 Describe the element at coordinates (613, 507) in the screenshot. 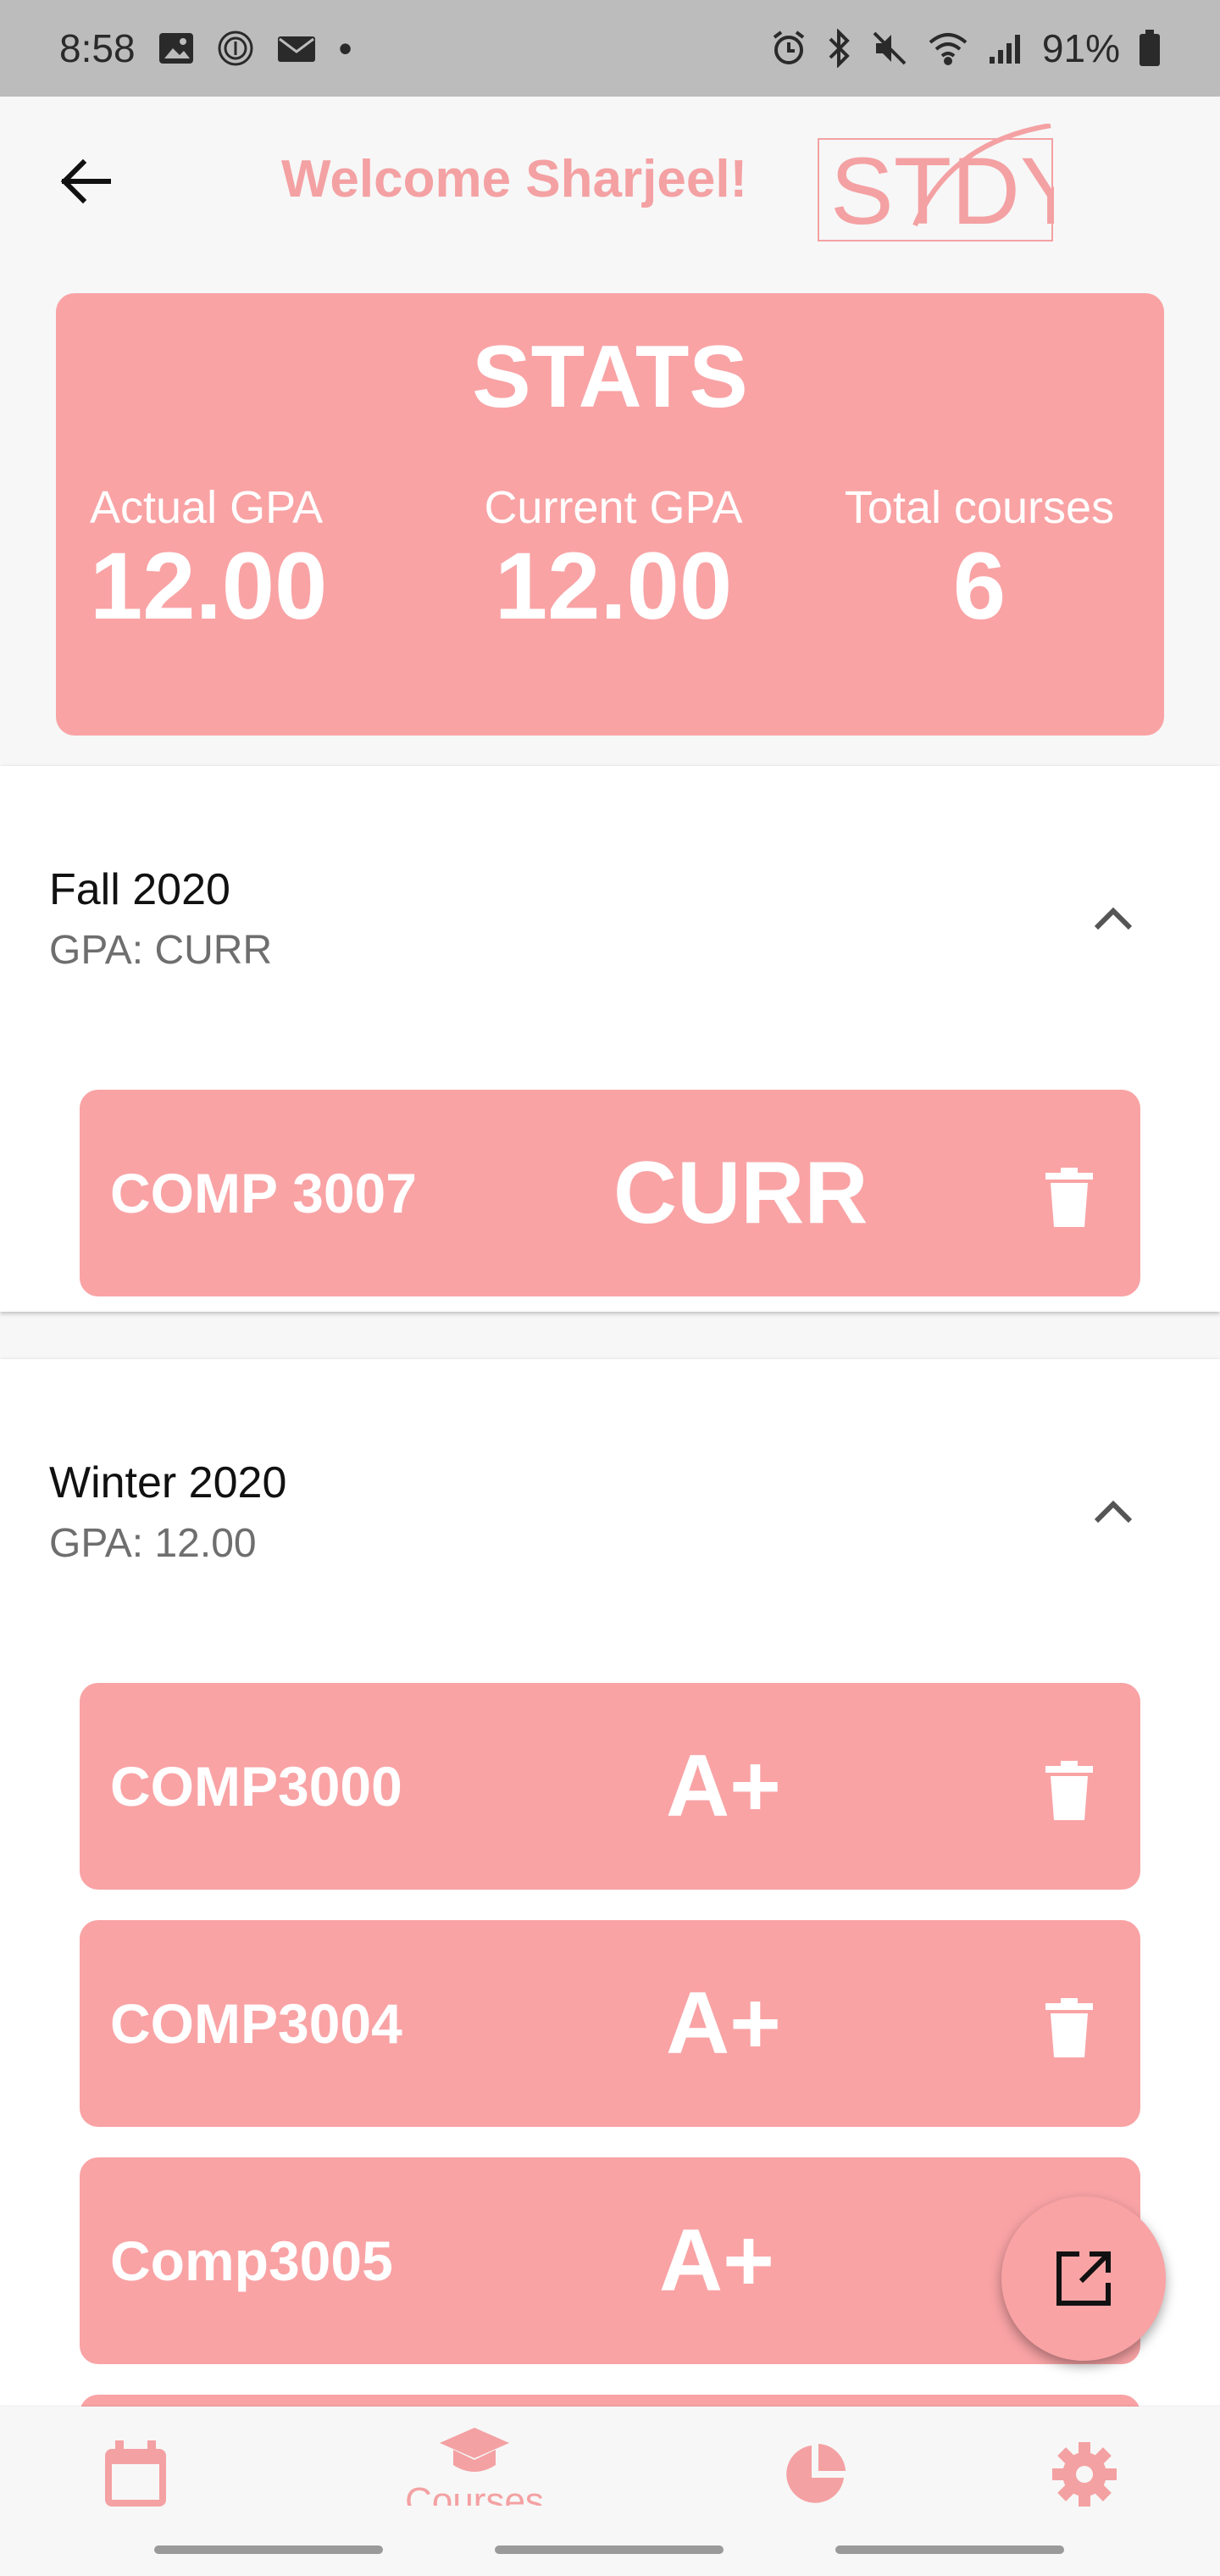

I see `stat-label: Current GPA` at that location.